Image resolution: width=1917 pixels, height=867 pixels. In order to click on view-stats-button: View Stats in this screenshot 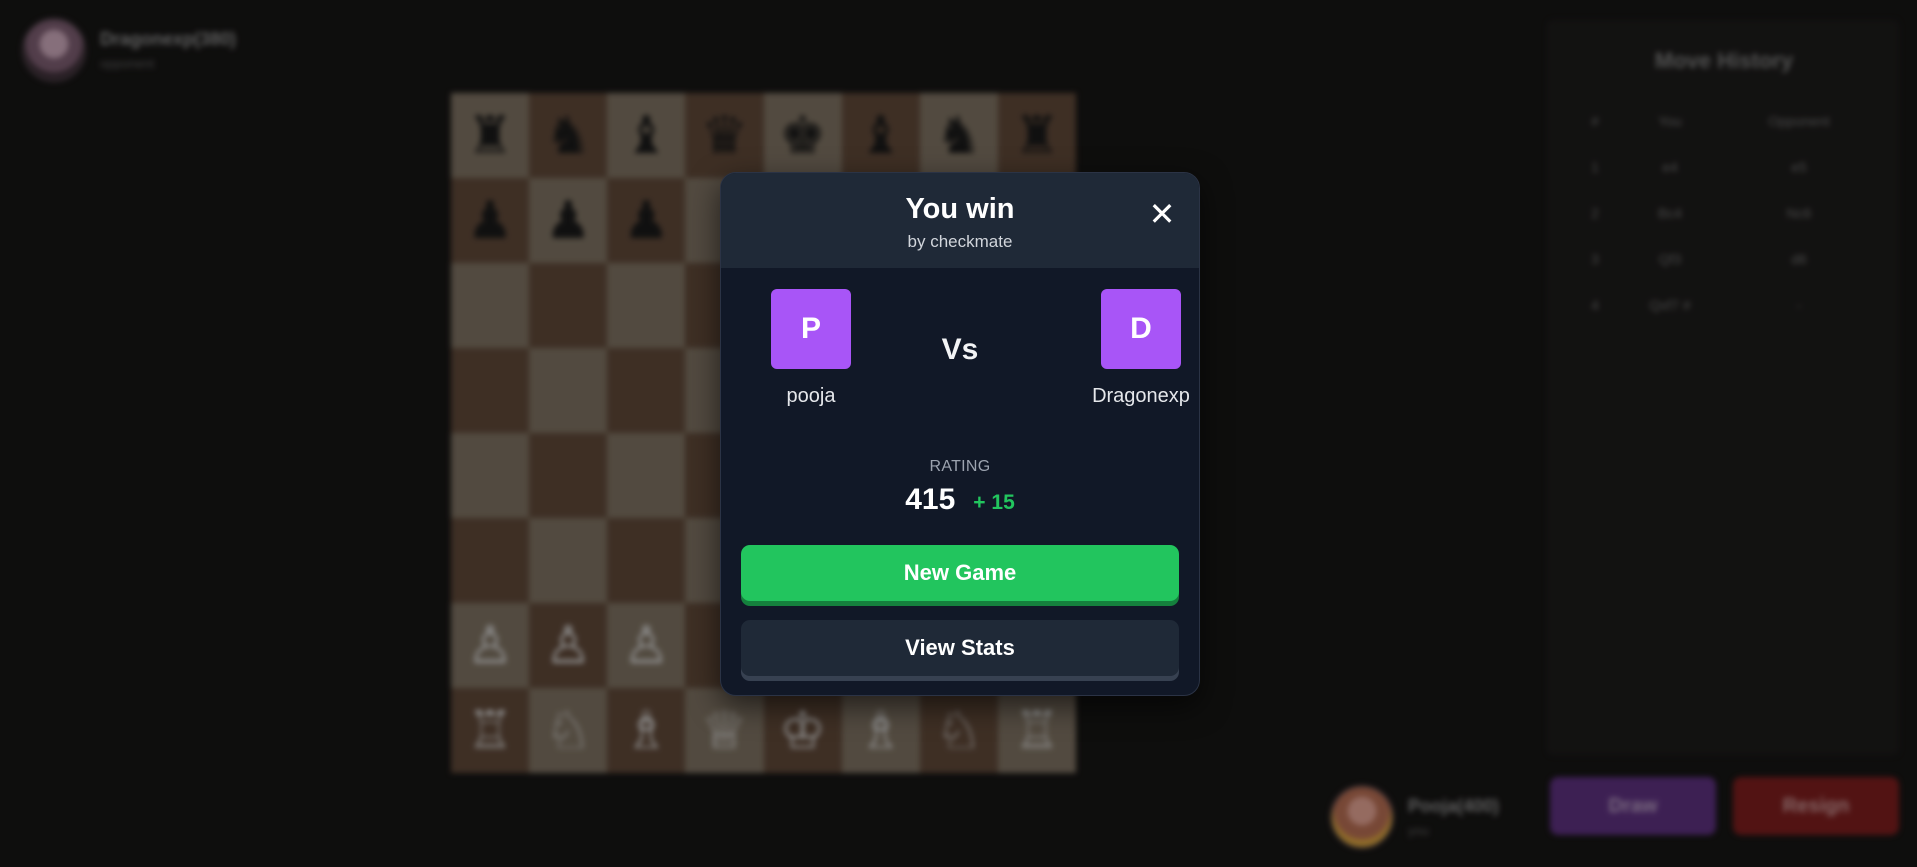, I will do `click(960, 648)`.